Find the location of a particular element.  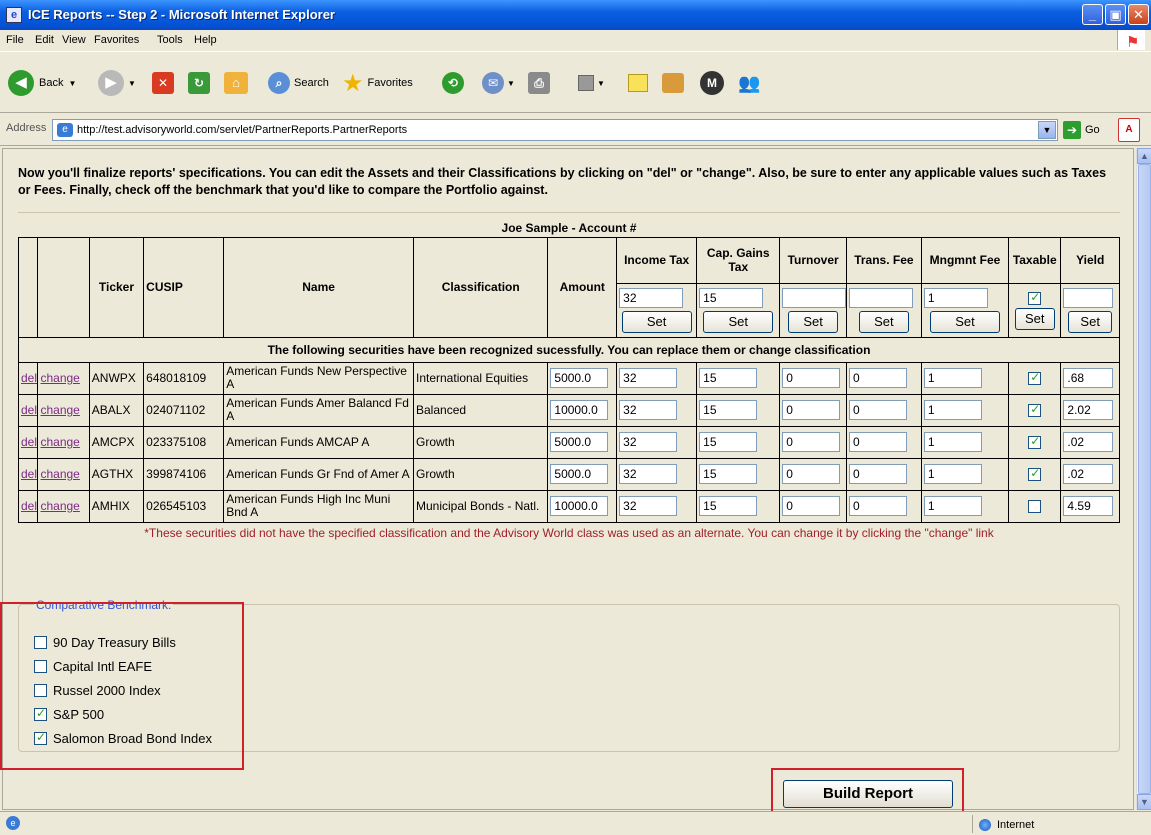

search-button: ⌕ Search is located at coordinates (298, 83).